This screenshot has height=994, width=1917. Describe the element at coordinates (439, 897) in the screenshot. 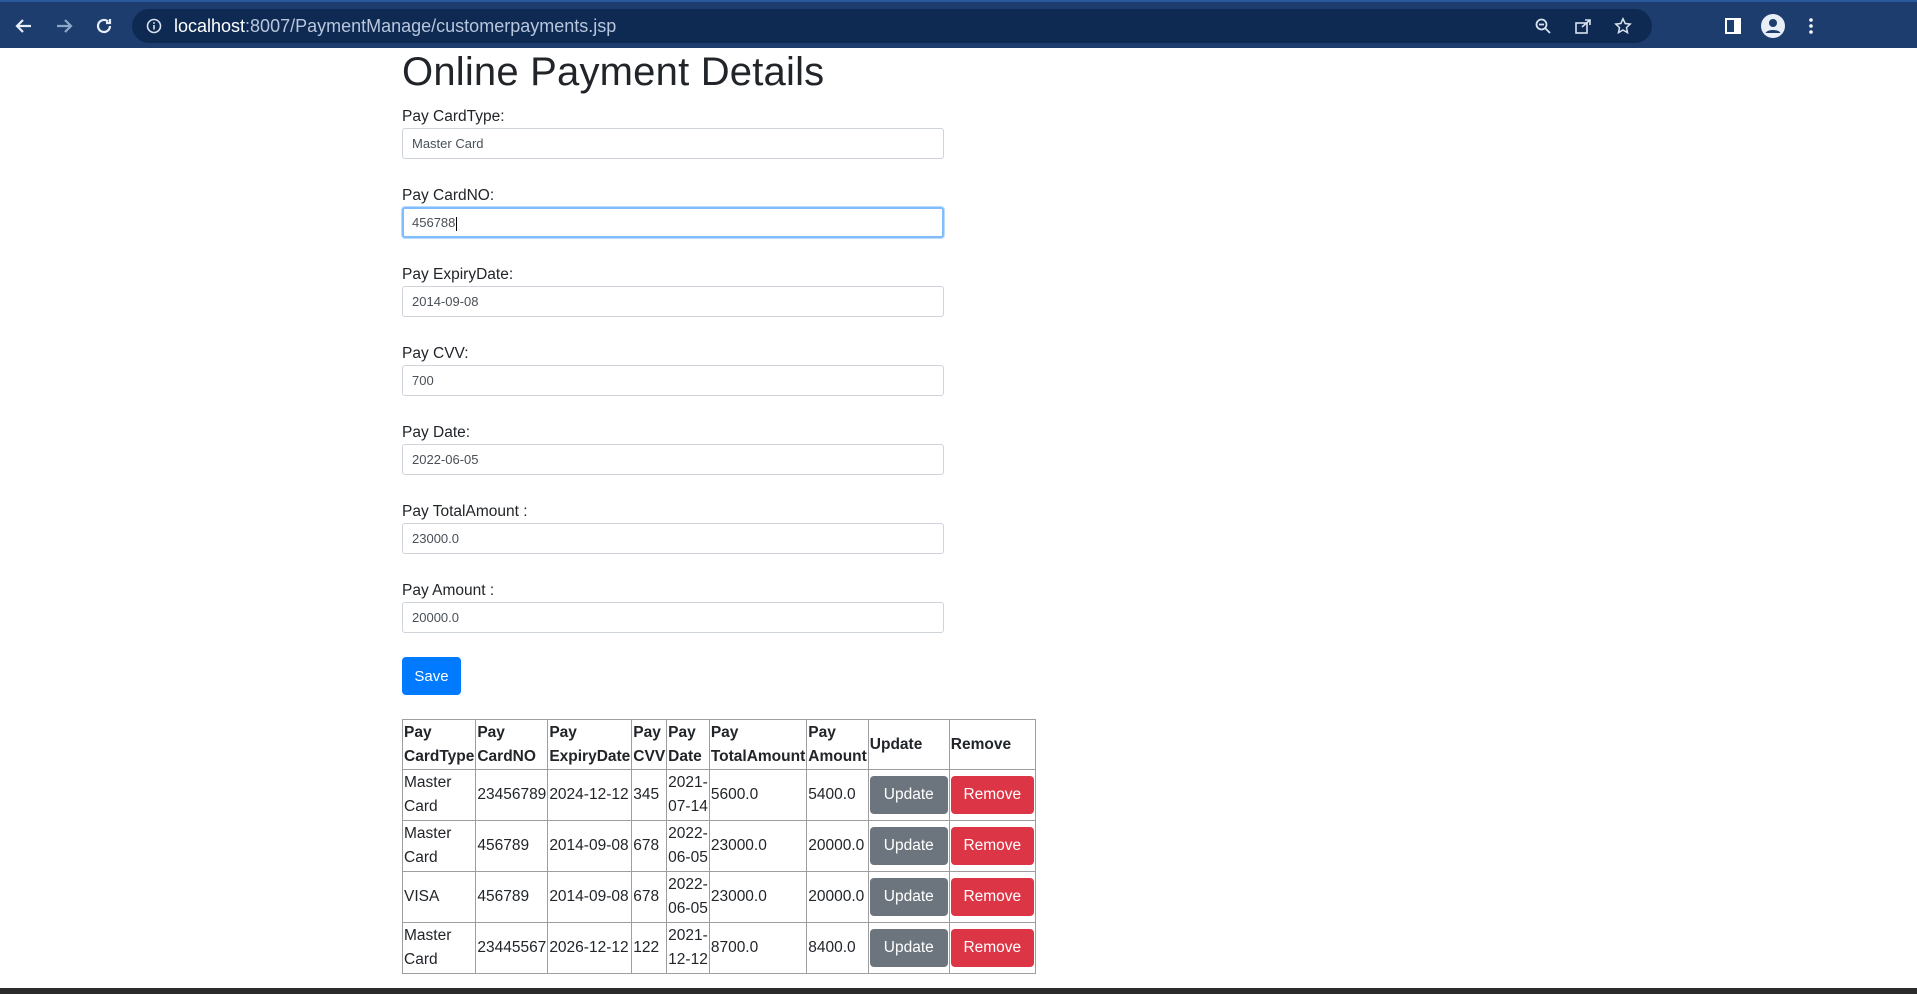

I see `cell-card-type: VISA` at that location.